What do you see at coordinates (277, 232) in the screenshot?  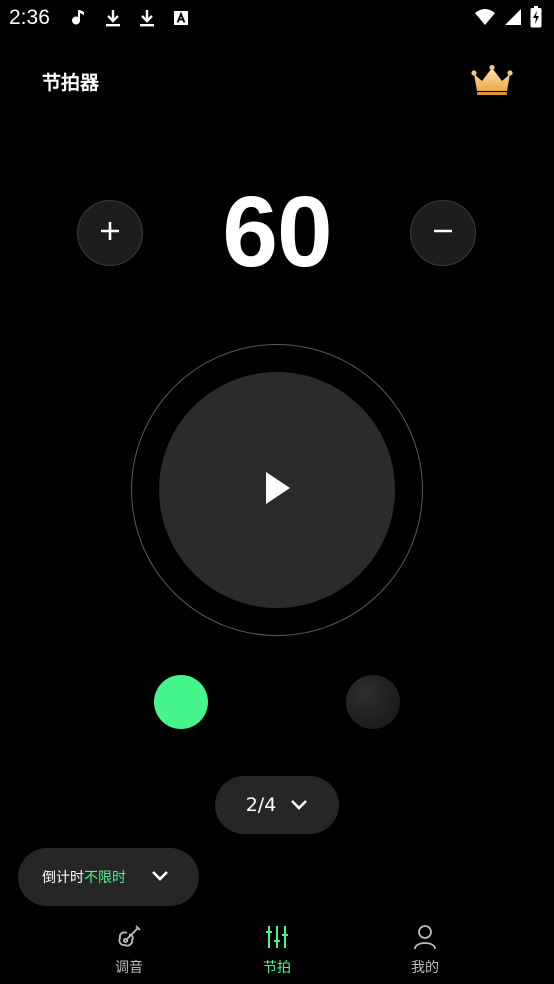 I see `bpm-value: 60` at bounding box center [277, 232].